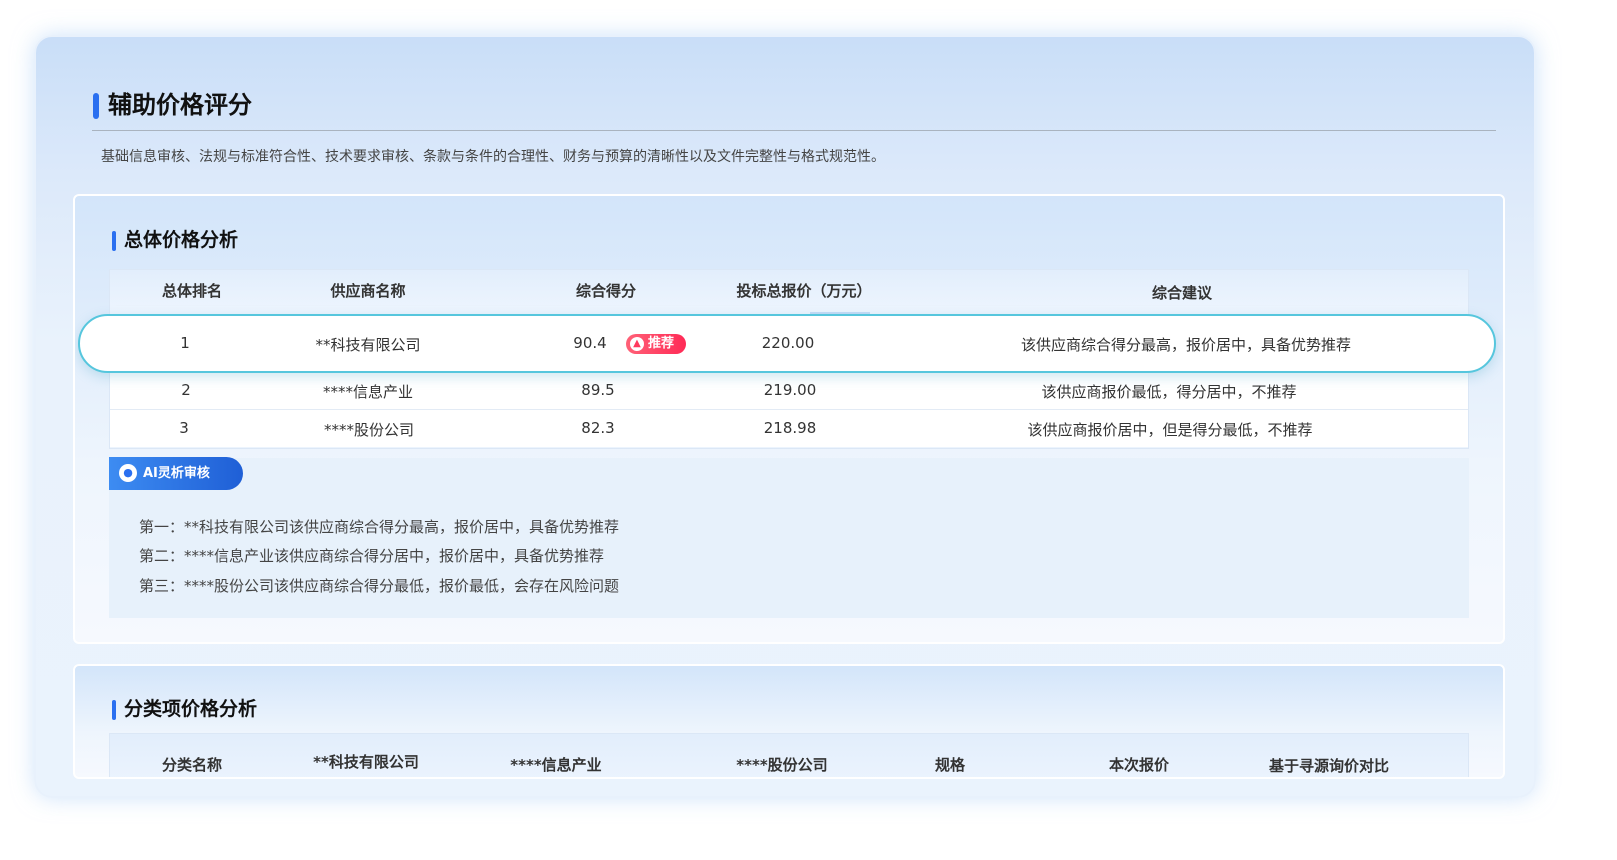 Image resolution: width=1617 pixels, height=860 pixels. What do you see at coordinates (191, 709) in the screenshot?
I see `category-section-title: 分类项价格分析` at bounding box center [191, 709].